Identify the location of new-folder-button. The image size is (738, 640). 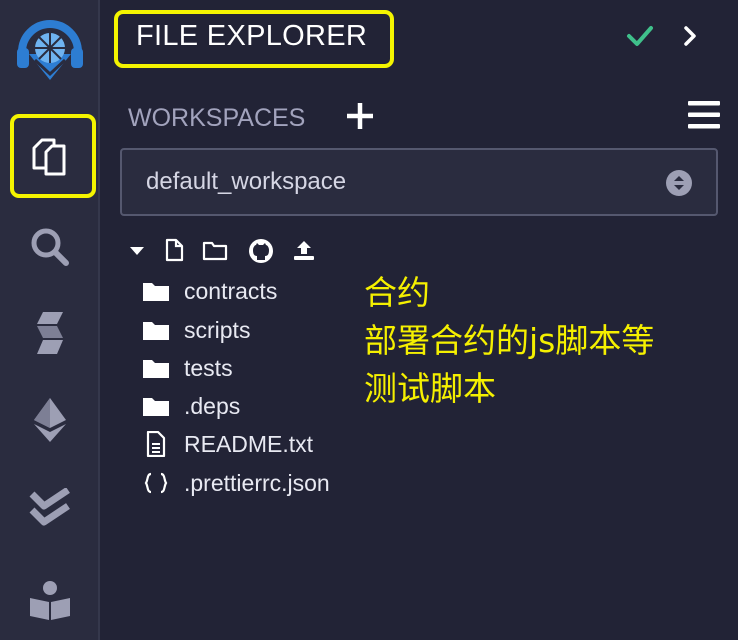
(215, 252).